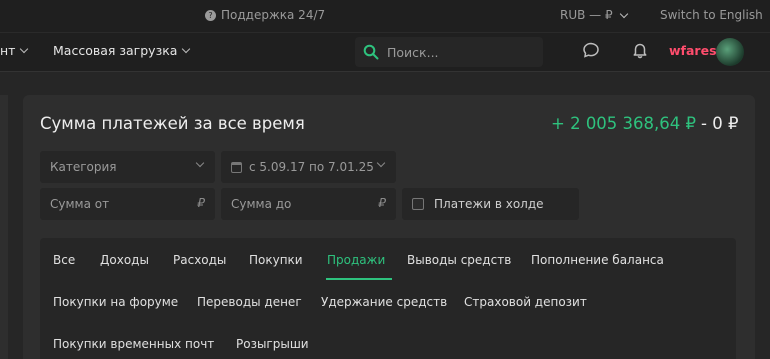 The image size is (770, 359). I want to click on hold-payments-toggle: Платежи в холде, so click(490, 204).